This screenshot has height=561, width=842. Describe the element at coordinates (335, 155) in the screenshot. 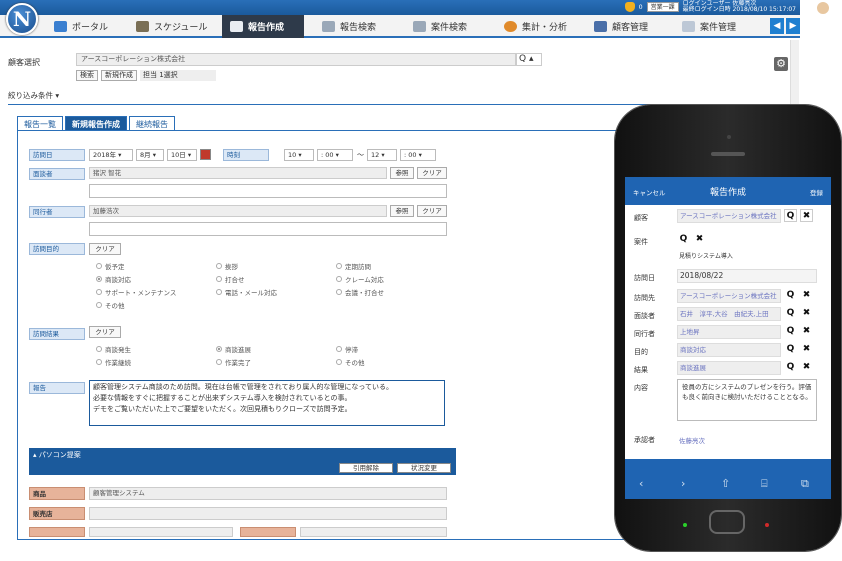

I see `from-minute-select: : 00 ▾` at that location.